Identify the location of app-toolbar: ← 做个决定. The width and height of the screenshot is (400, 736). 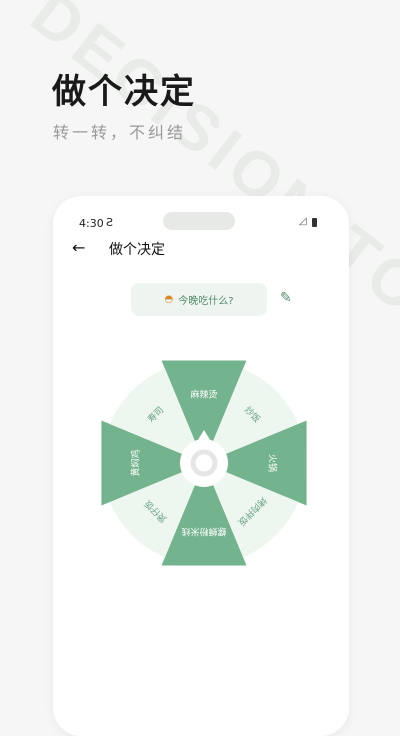
(201, 248).